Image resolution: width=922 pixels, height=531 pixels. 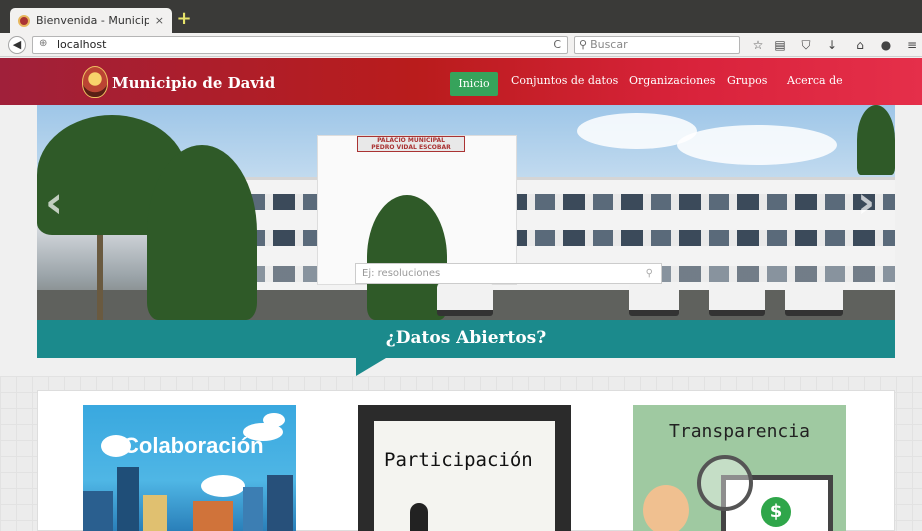 What do you see at coordinates (159, 20) in the screenshot?
I see `tab-close-icon: ×` at bounding box center [159, 20].